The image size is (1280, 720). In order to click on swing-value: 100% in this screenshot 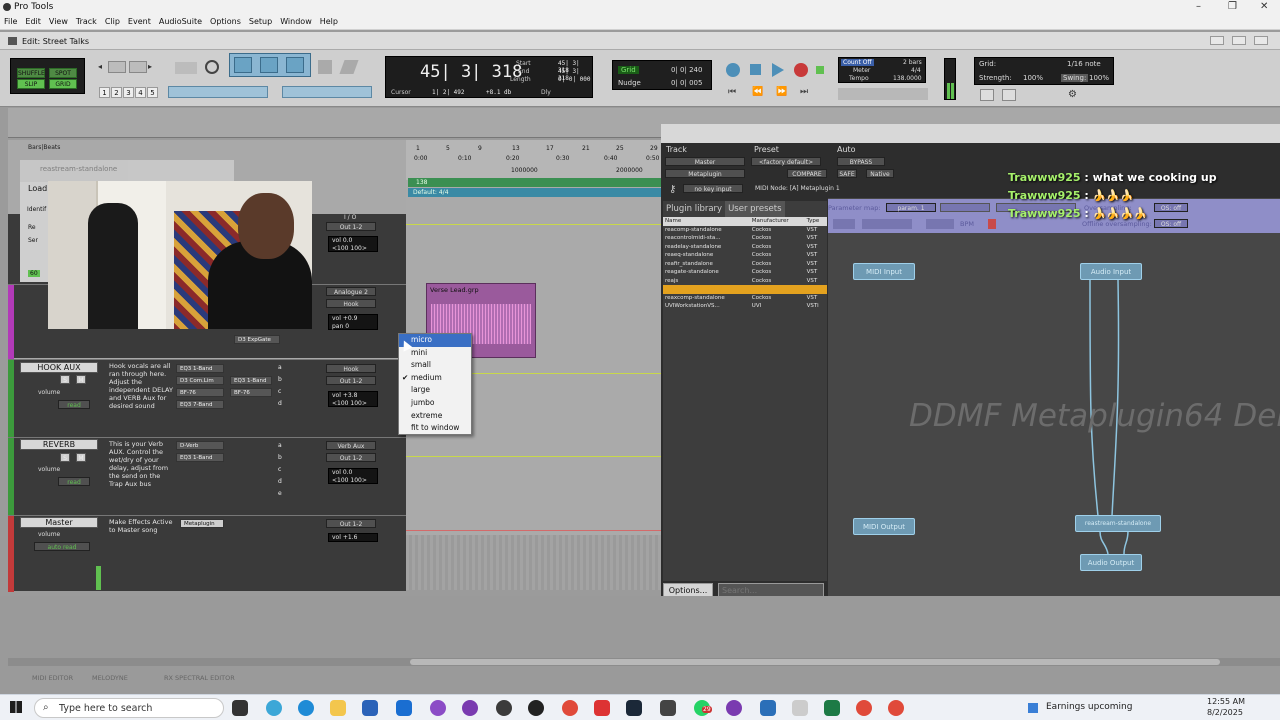, I will do `click(1099, 78)`.